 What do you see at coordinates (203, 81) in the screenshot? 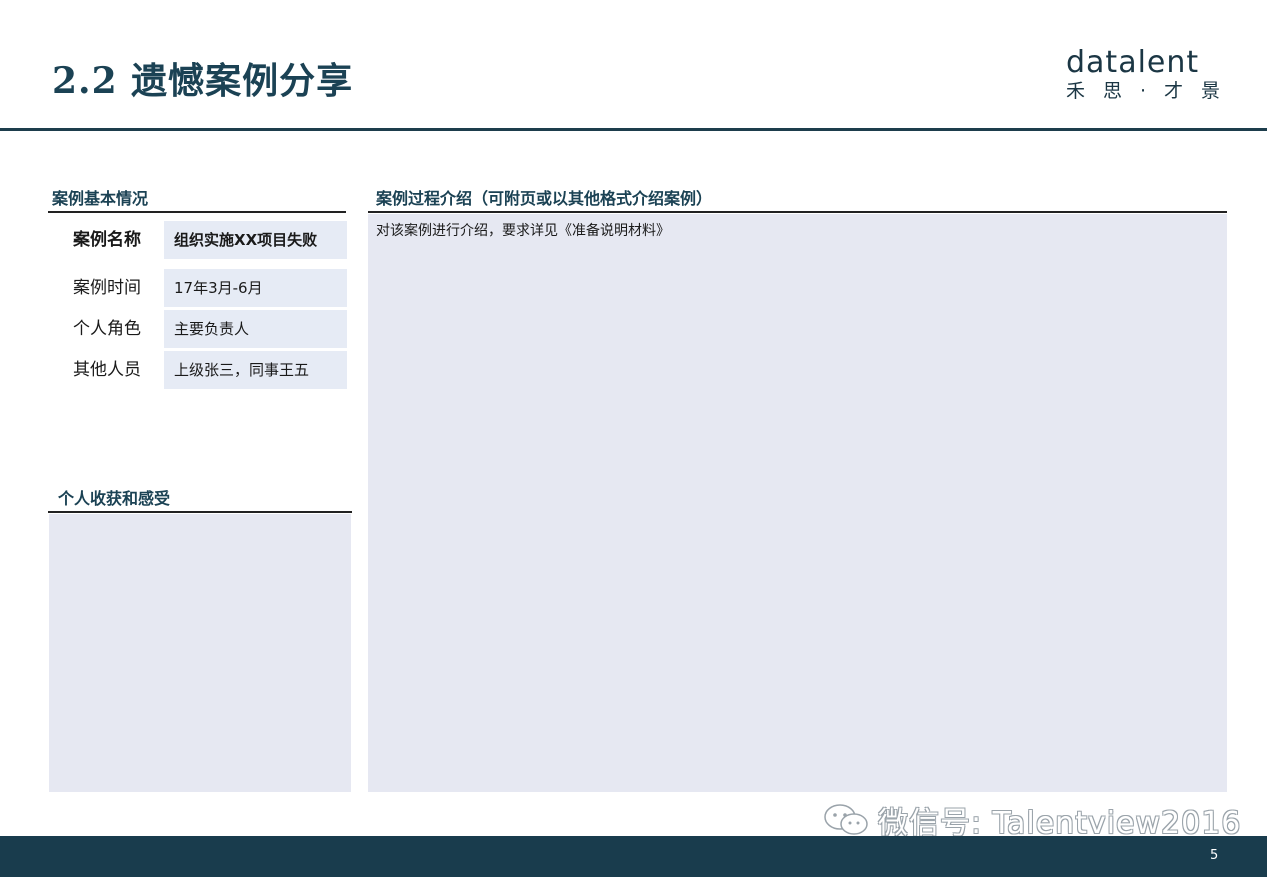
I see `slide-title: 2.2 遗憾案例分享` at bounding box center [203, 81].